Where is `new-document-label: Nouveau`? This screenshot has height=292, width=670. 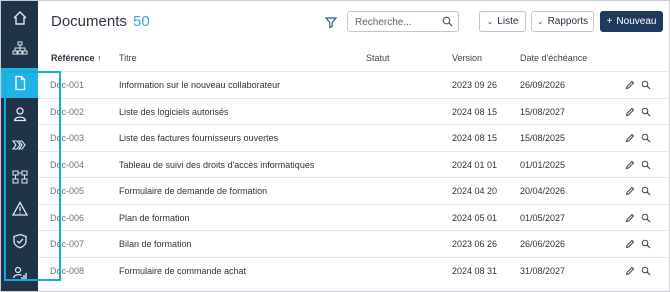 new-document-label: Nouveau is located at coordinates (636, 21).